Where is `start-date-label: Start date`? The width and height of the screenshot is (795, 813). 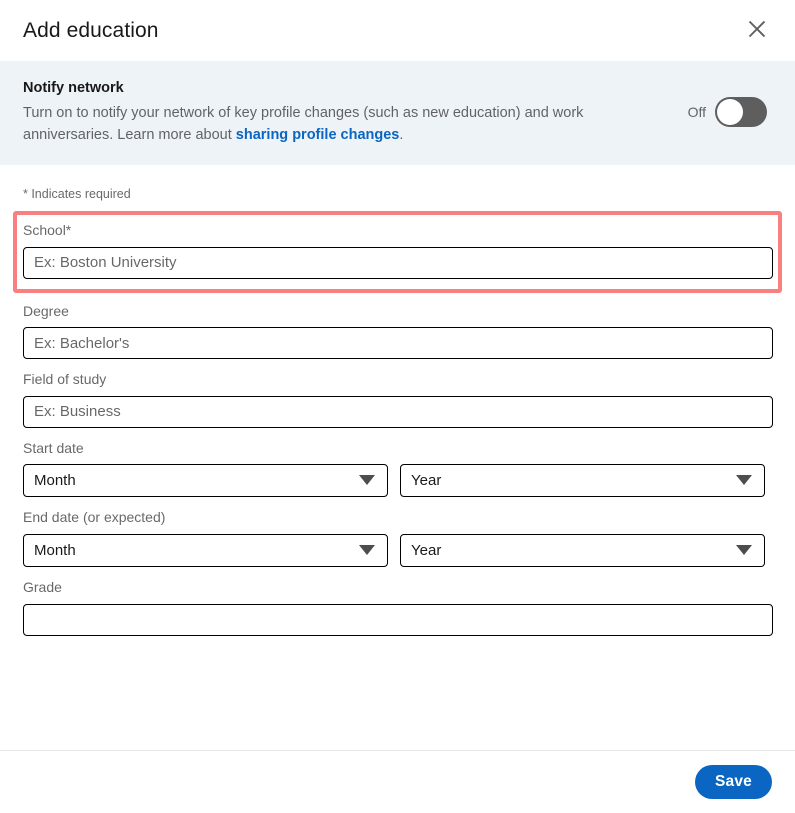
start-date-label: Start date is located at coordinates (53, 447).